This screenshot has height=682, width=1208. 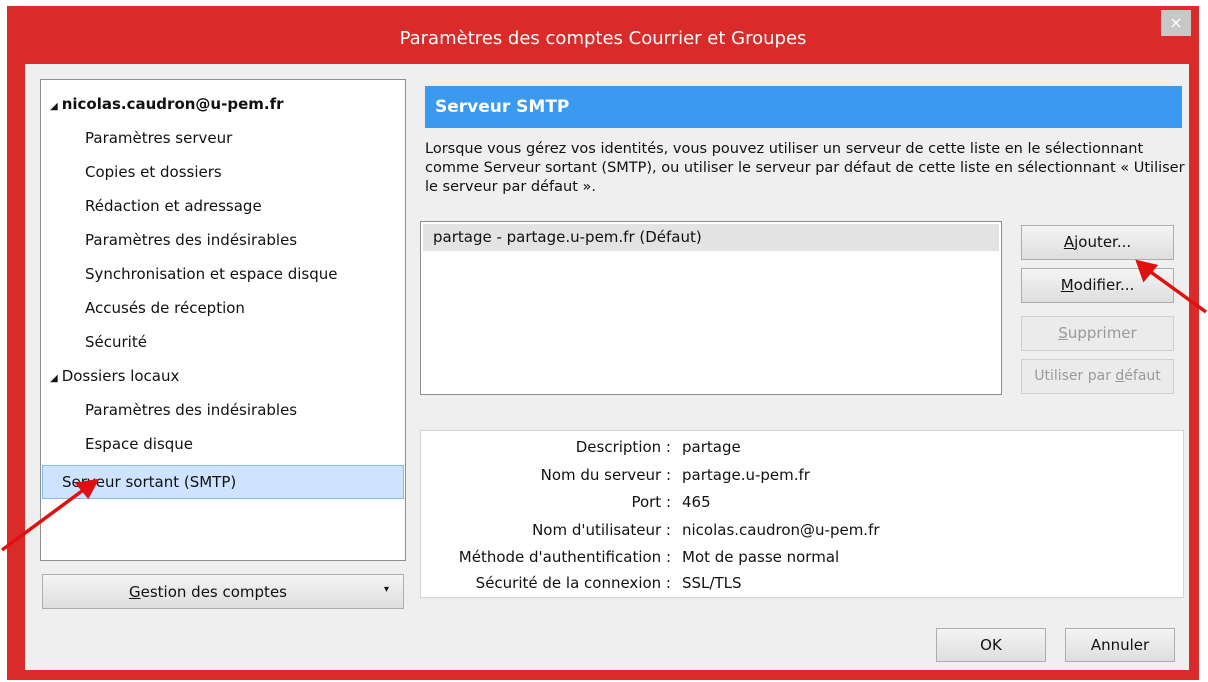 I want to click on tree-item-local-junk: Paramètres des indésirables, so click(x=223, y=410).